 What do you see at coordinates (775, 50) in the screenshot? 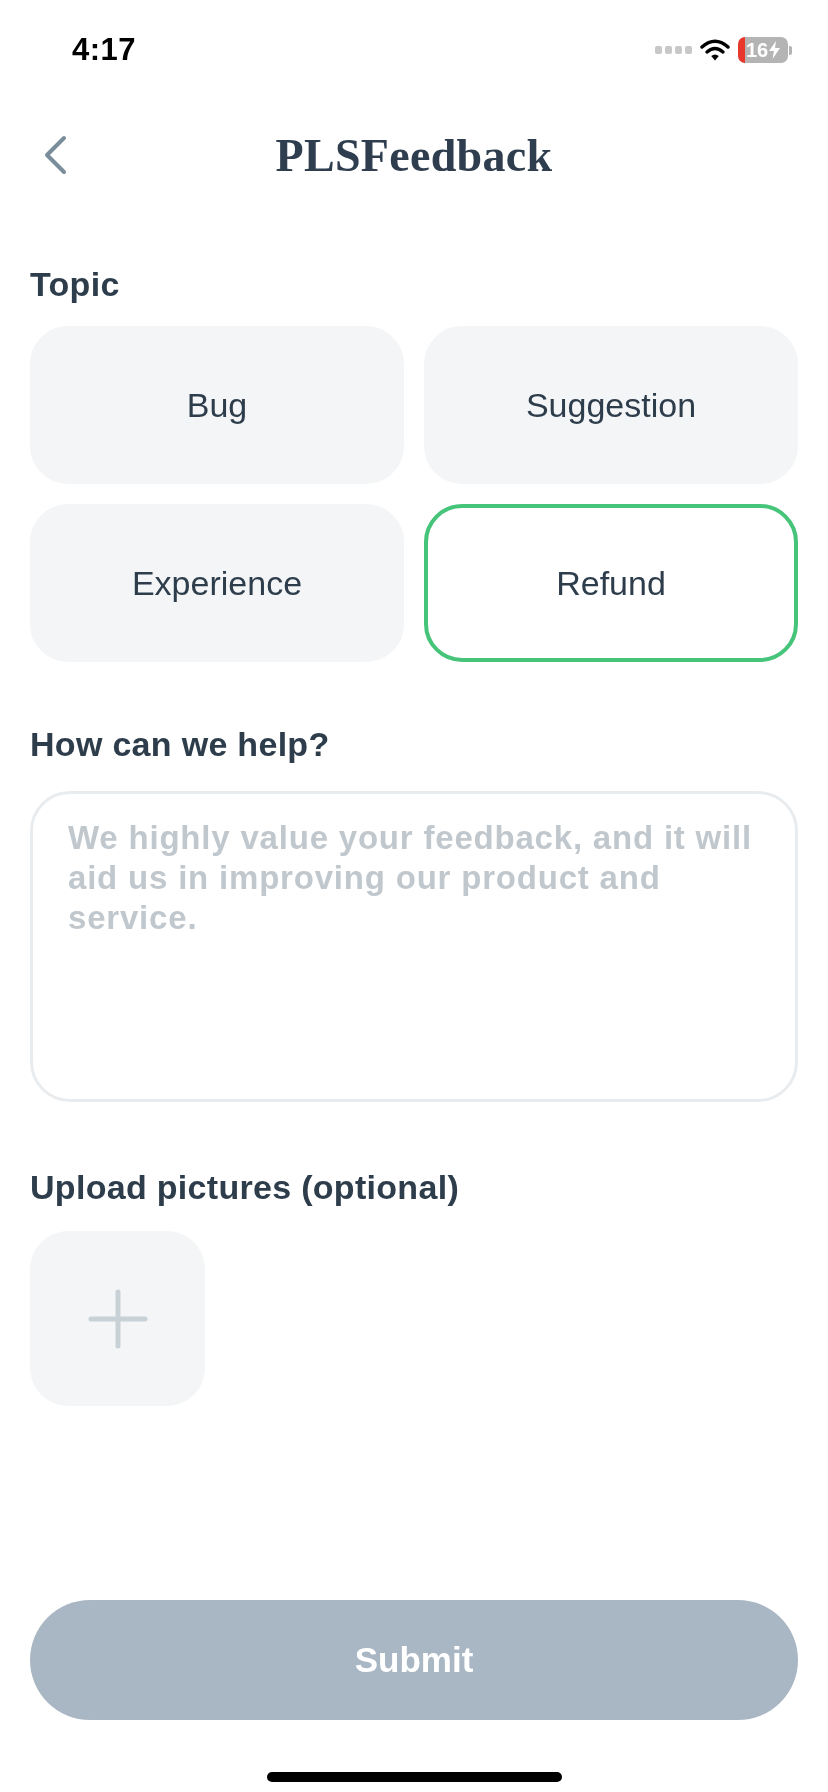
I see `charging-bolt-icon` at bounding box center [775, 50].